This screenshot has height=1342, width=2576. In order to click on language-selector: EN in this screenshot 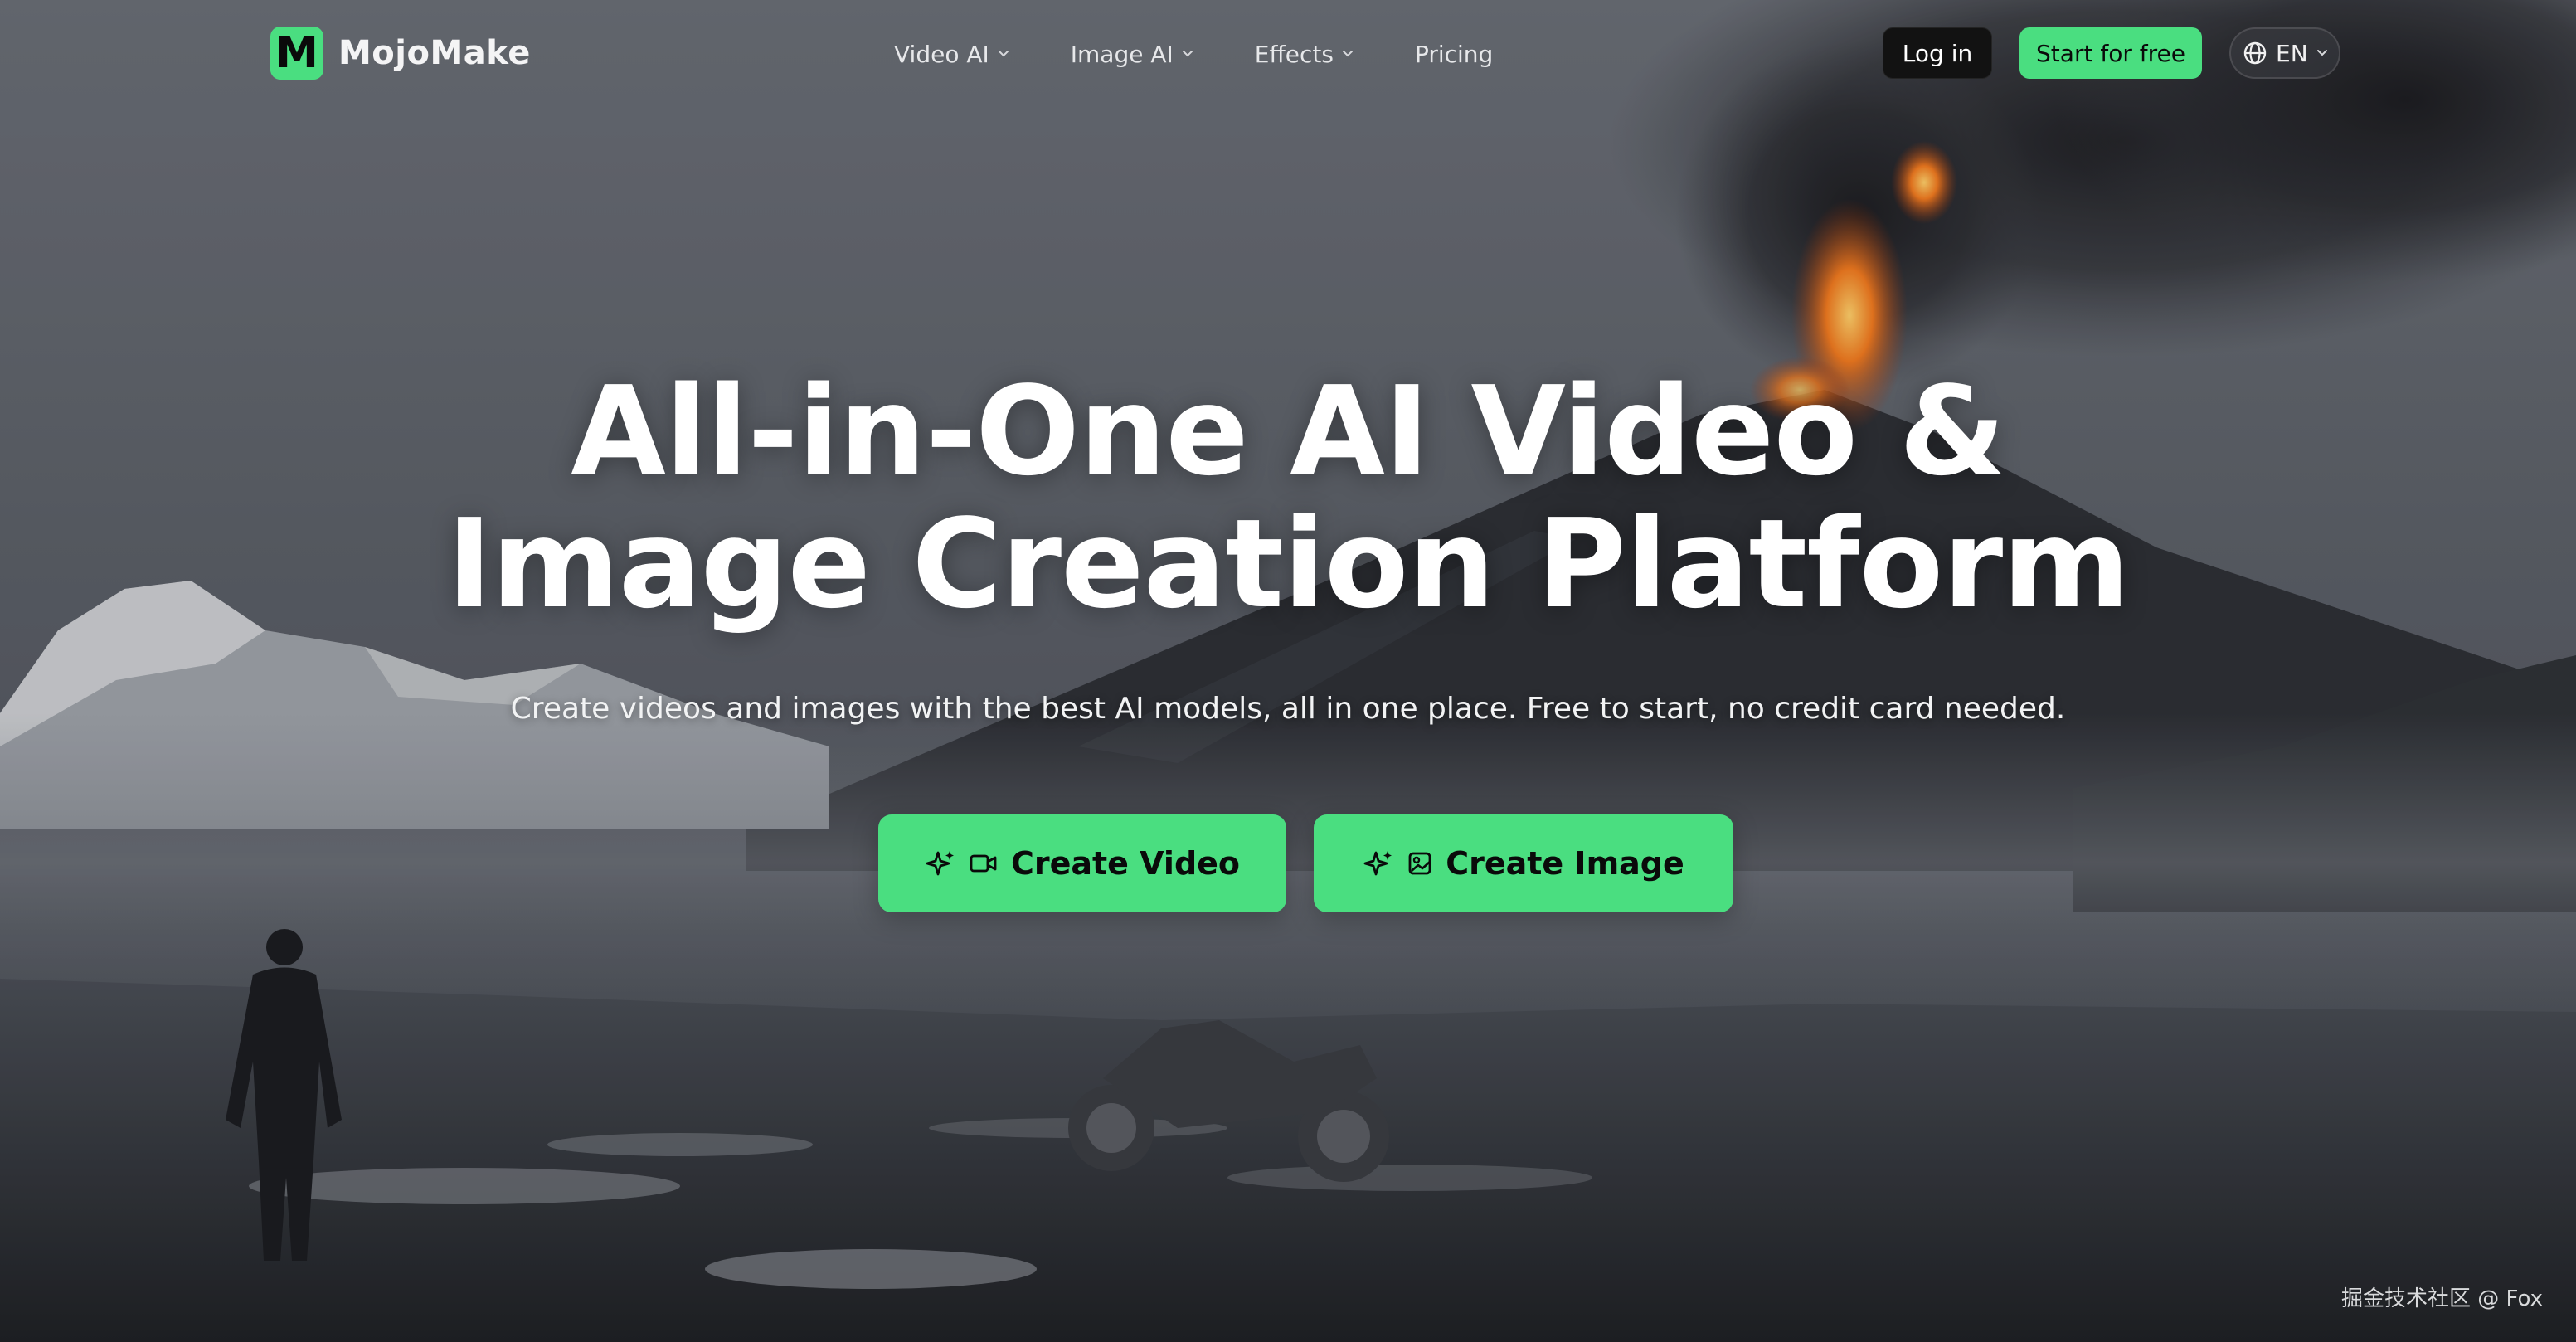, I will do `click(2285, 53)`.